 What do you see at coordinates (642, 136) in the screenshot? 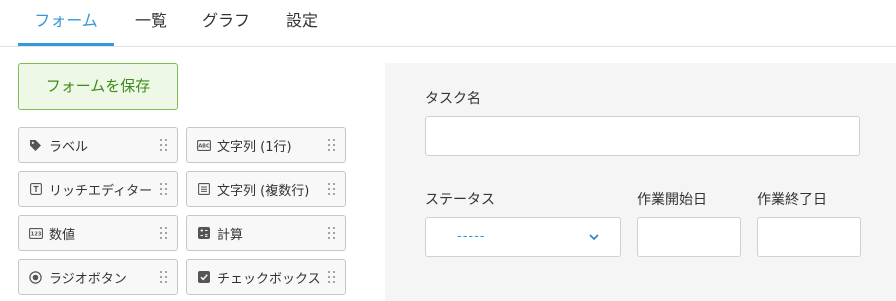
I see `task-name-input` at bounding box center [642, 136].